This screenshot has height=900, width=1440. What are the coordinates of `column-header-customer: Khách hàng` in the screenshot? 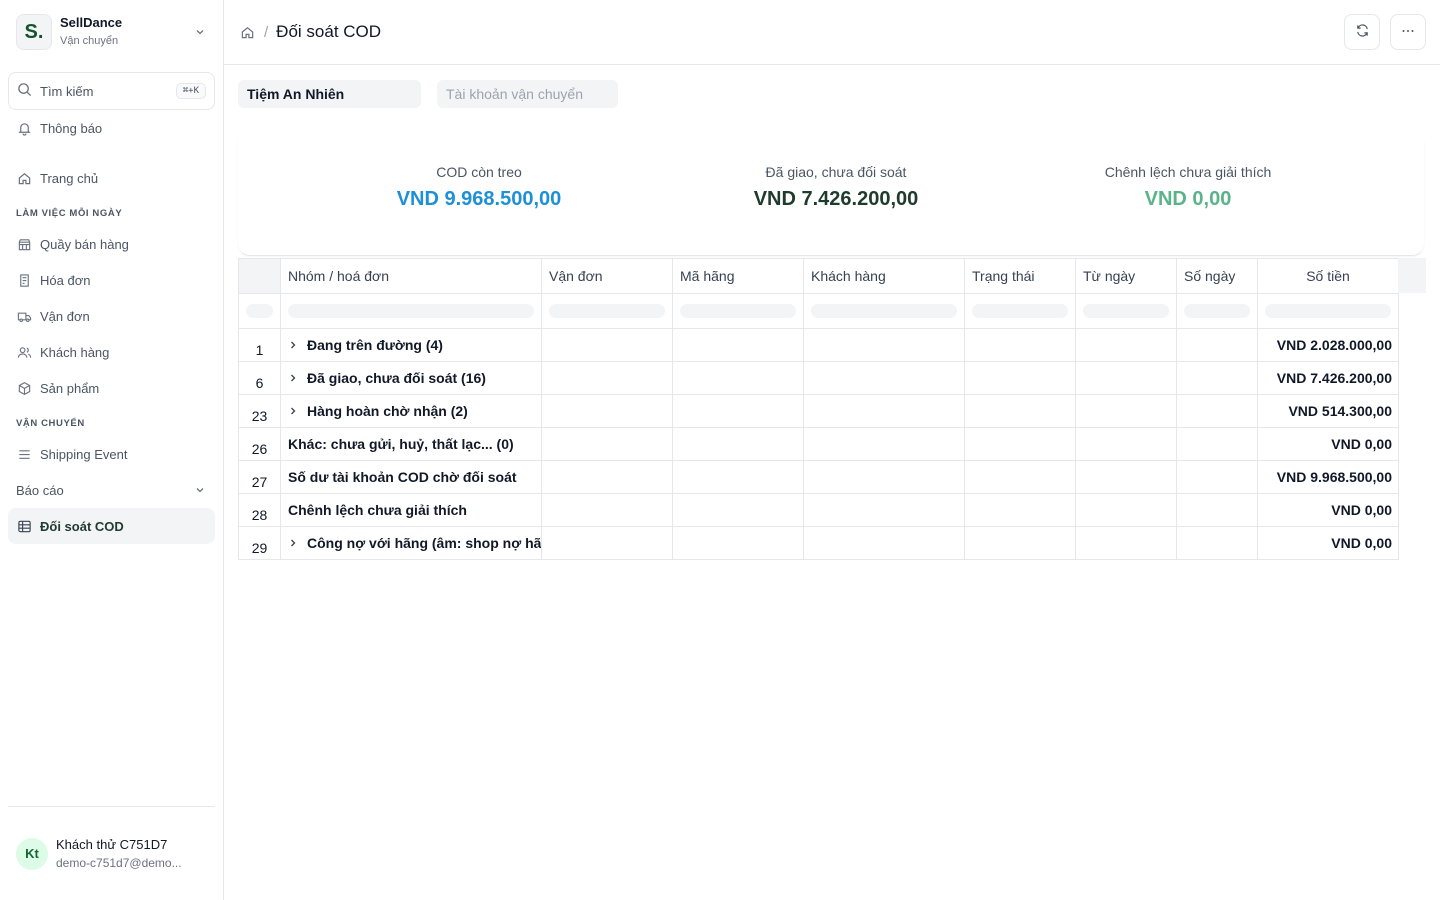 It's located at (884, 276).